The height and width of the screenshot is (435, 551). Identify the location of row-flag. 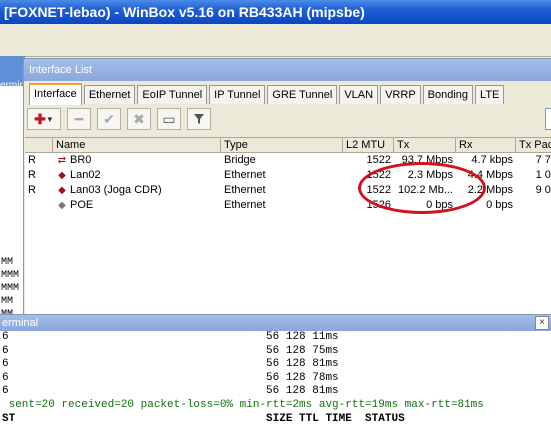
(39, 205).